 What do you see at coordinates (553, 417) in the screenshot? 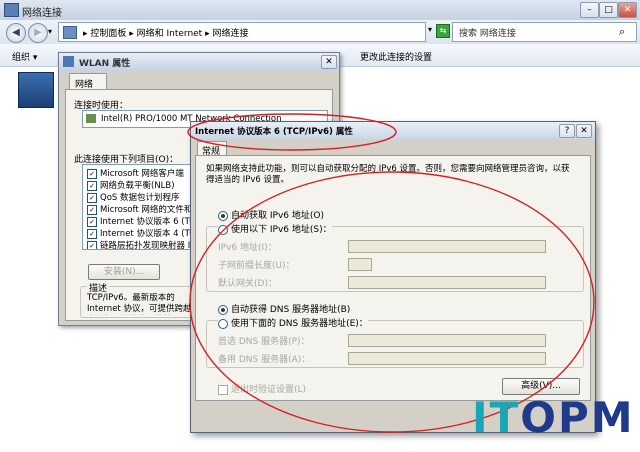
I see `itopm-logo: ITOPM` at bounding box center [553, 417].